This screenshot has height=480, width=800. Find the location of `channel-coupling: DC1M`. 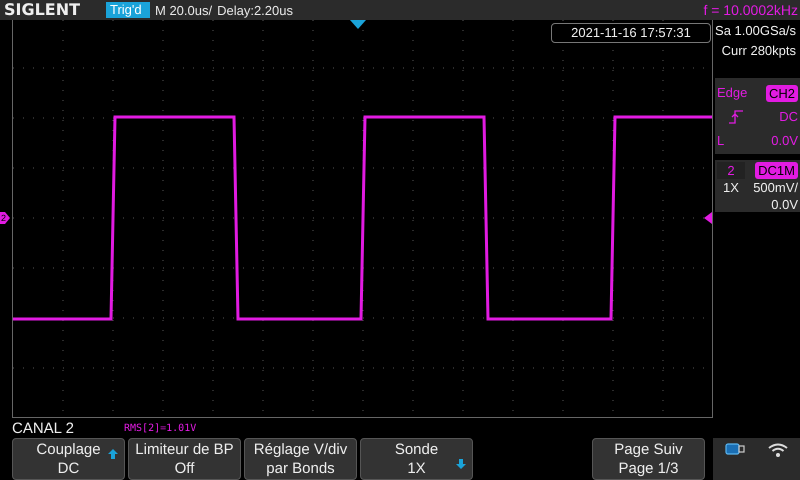

channel-coupling: DC1M is located at coordinates (776, 170).